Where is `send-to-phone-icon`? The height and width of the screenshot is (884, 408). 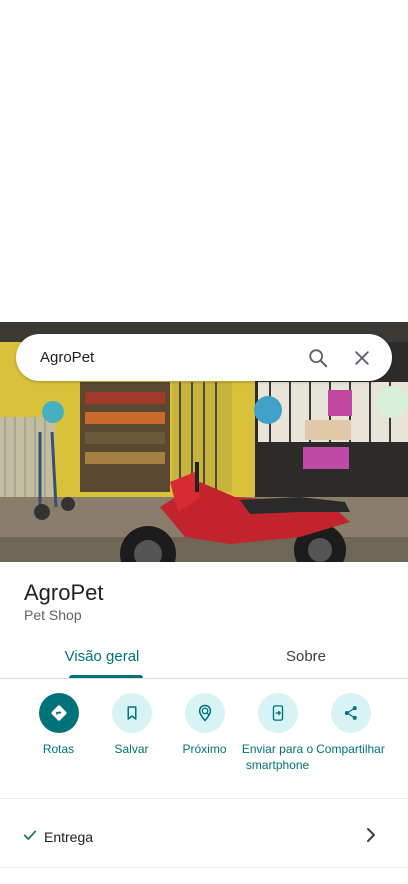 send-to-phone-icon is located at coordinates (277, 713).